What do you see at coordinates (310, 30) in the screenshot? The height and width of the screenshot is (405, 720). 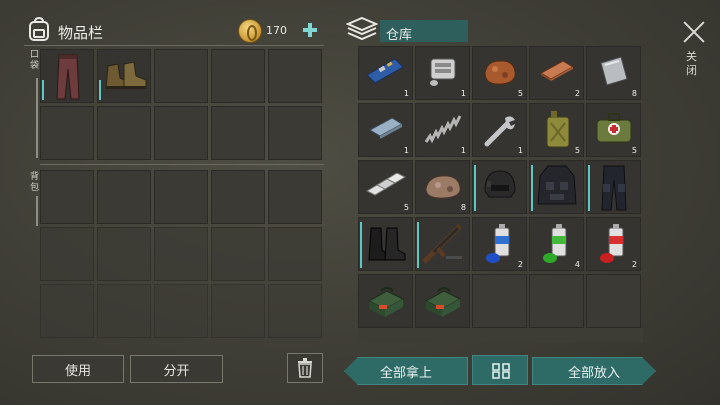 I see `add-coins-button` at bounding box center [310, 30].